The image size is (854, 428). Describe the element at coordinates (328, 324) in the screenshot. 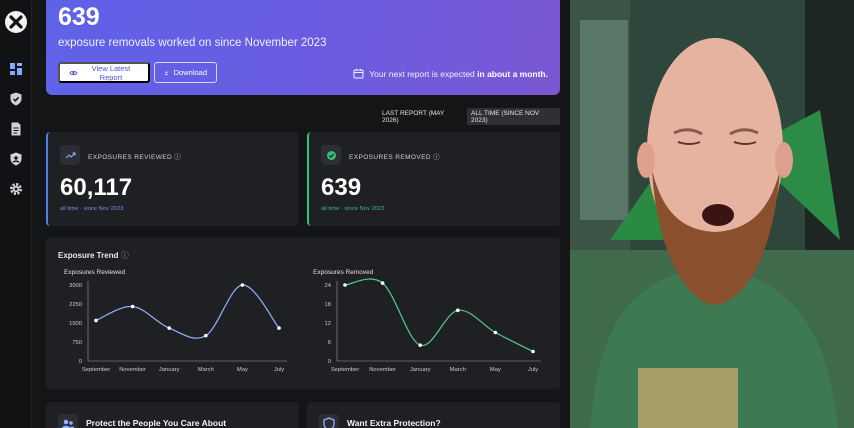

I see `y-tick-label: 12` at that location.